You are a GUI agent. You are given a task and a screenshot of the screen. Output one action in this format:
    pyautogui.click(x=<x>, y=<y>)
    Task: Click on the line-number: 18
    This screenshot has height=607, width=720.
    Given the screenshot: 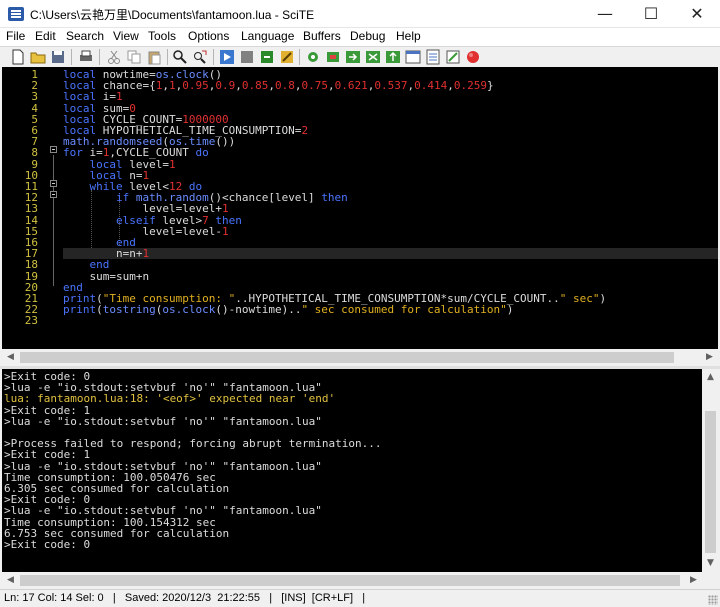 What is the action you would take?
    pyautogui.click(x=31, y=265)
    